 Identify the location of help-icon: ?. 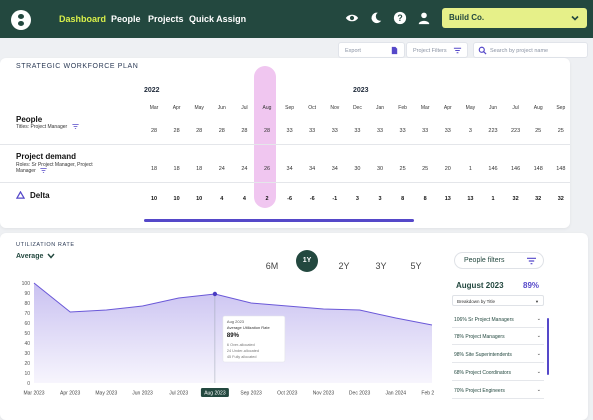
(400, 18).